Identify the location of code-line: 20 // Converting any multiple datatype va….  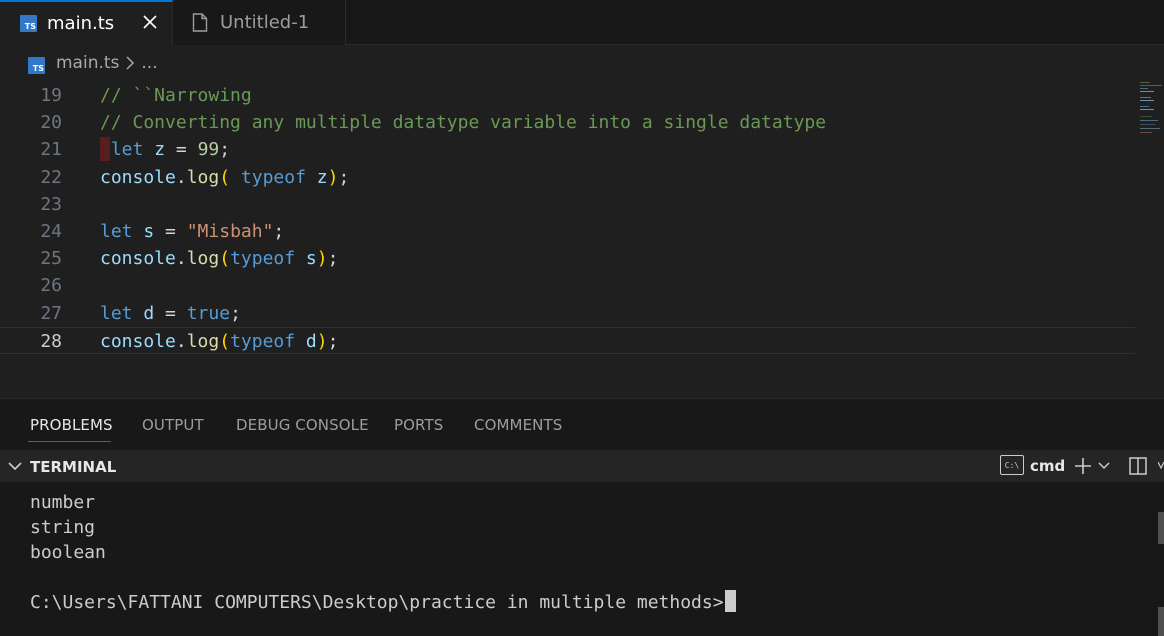
(567, 122).